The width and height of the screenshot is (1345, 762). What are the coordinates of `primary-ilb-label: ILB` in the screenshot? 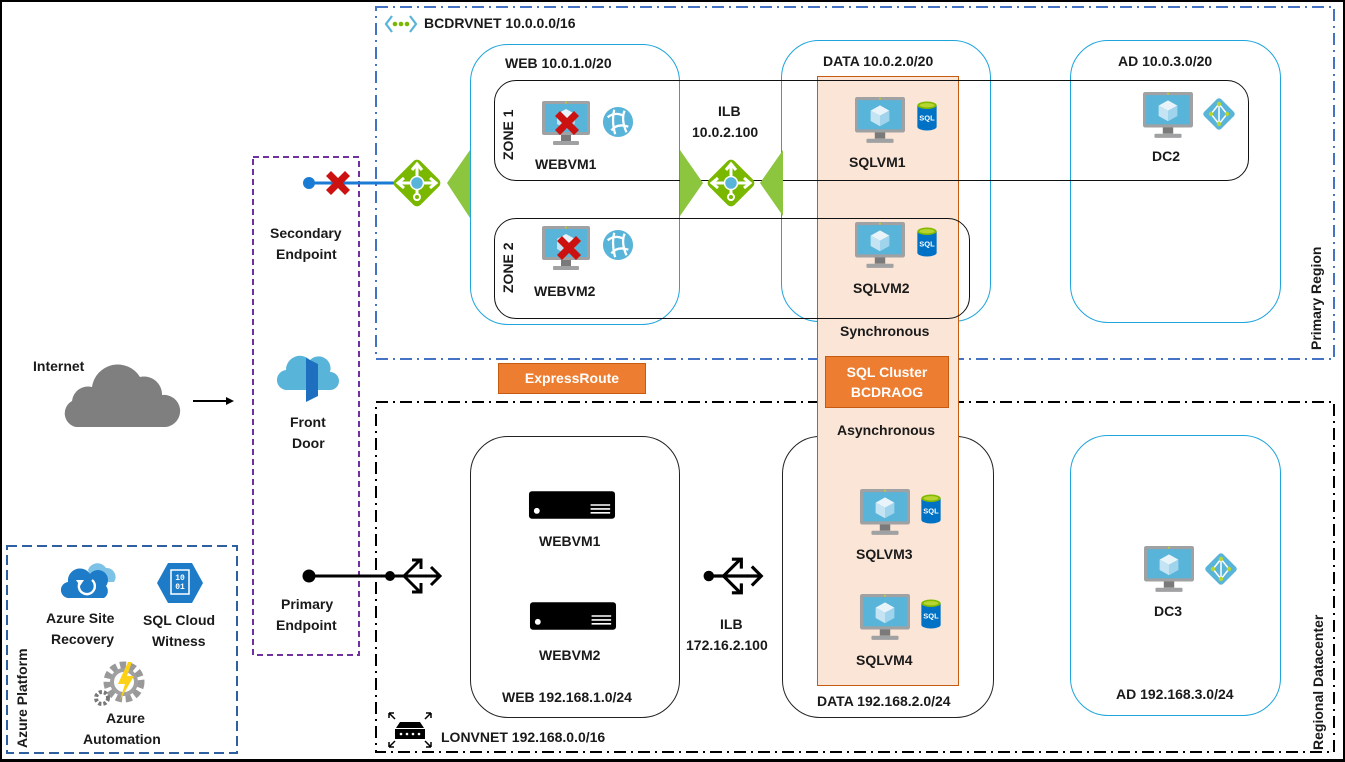 It's located at (729, 111).